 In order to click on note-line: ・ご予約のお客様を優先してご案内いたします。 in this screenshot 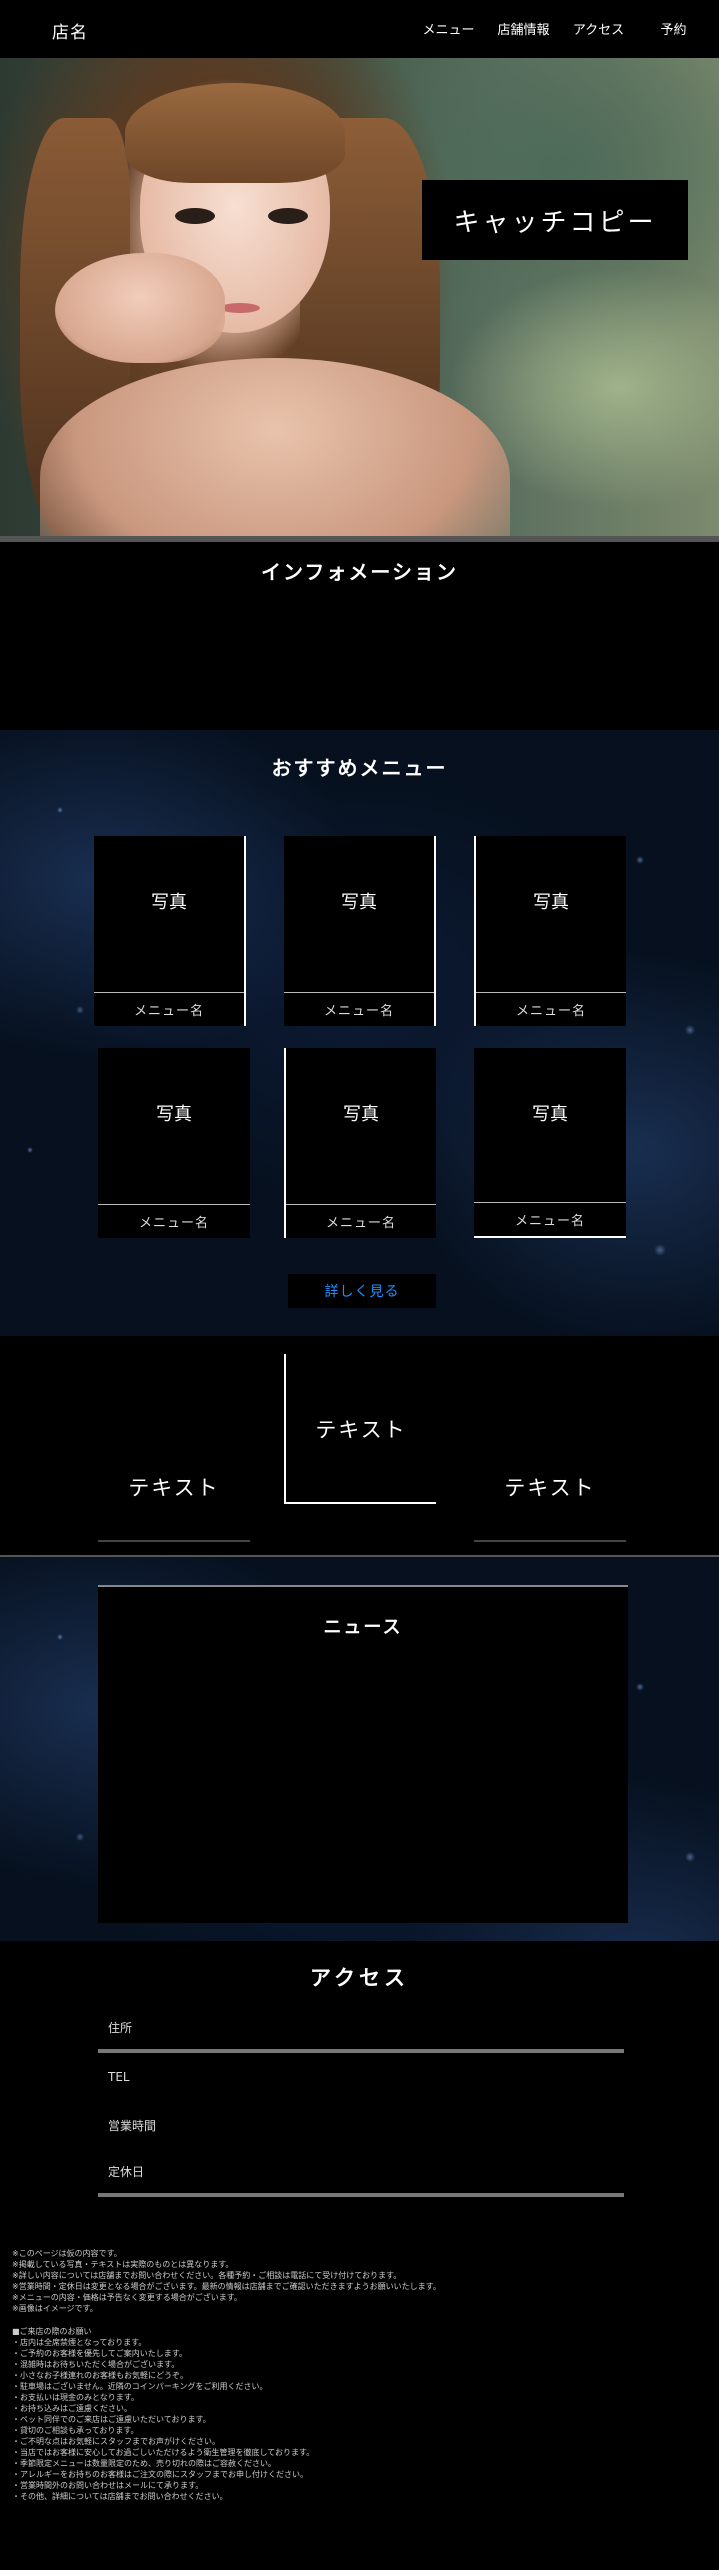, I will do `click(99, 2353)`.